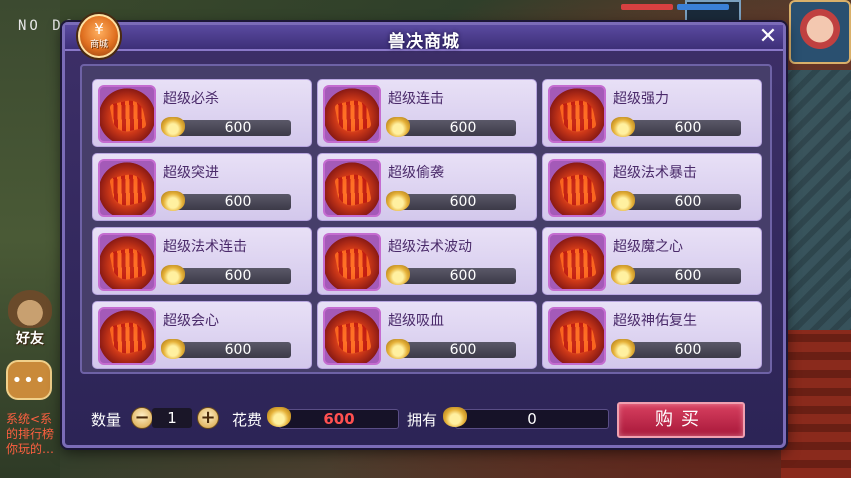 The image size is (851, 478). What do you see at coordinates (191, 321) in the screenshot?
I see `item-name: 超级会心` at bounding box center [191, 321].